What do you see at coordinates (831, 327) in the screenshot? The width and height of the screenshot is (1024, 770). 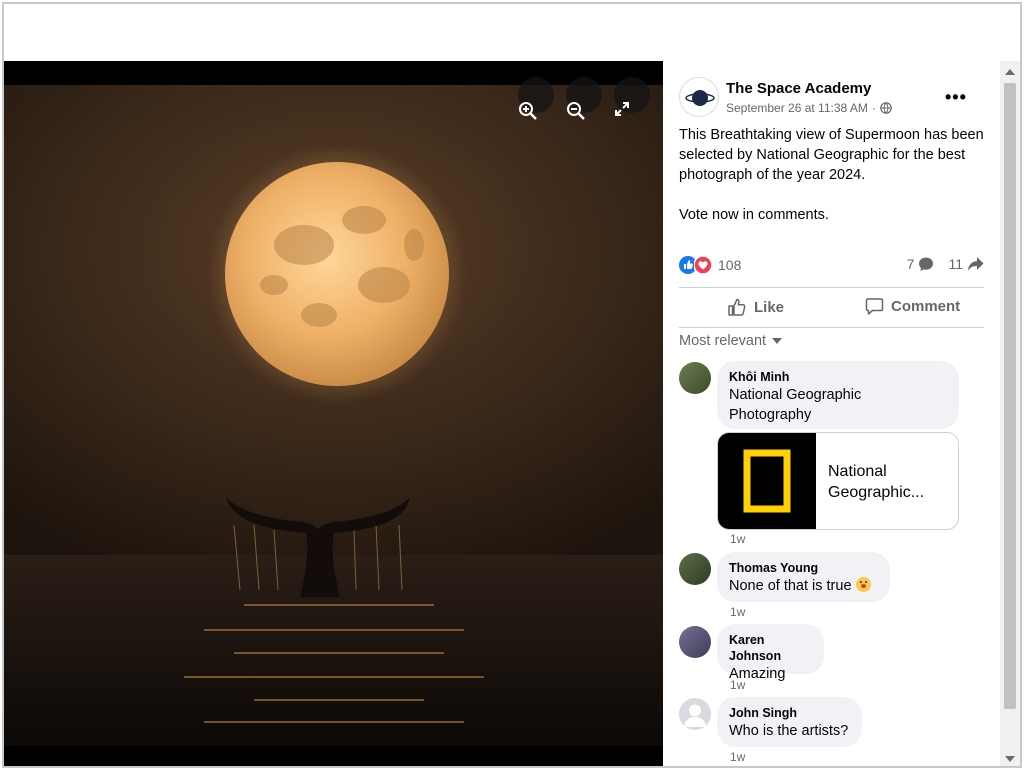 I see `divider-bottom` at bounding box center [831, 327].